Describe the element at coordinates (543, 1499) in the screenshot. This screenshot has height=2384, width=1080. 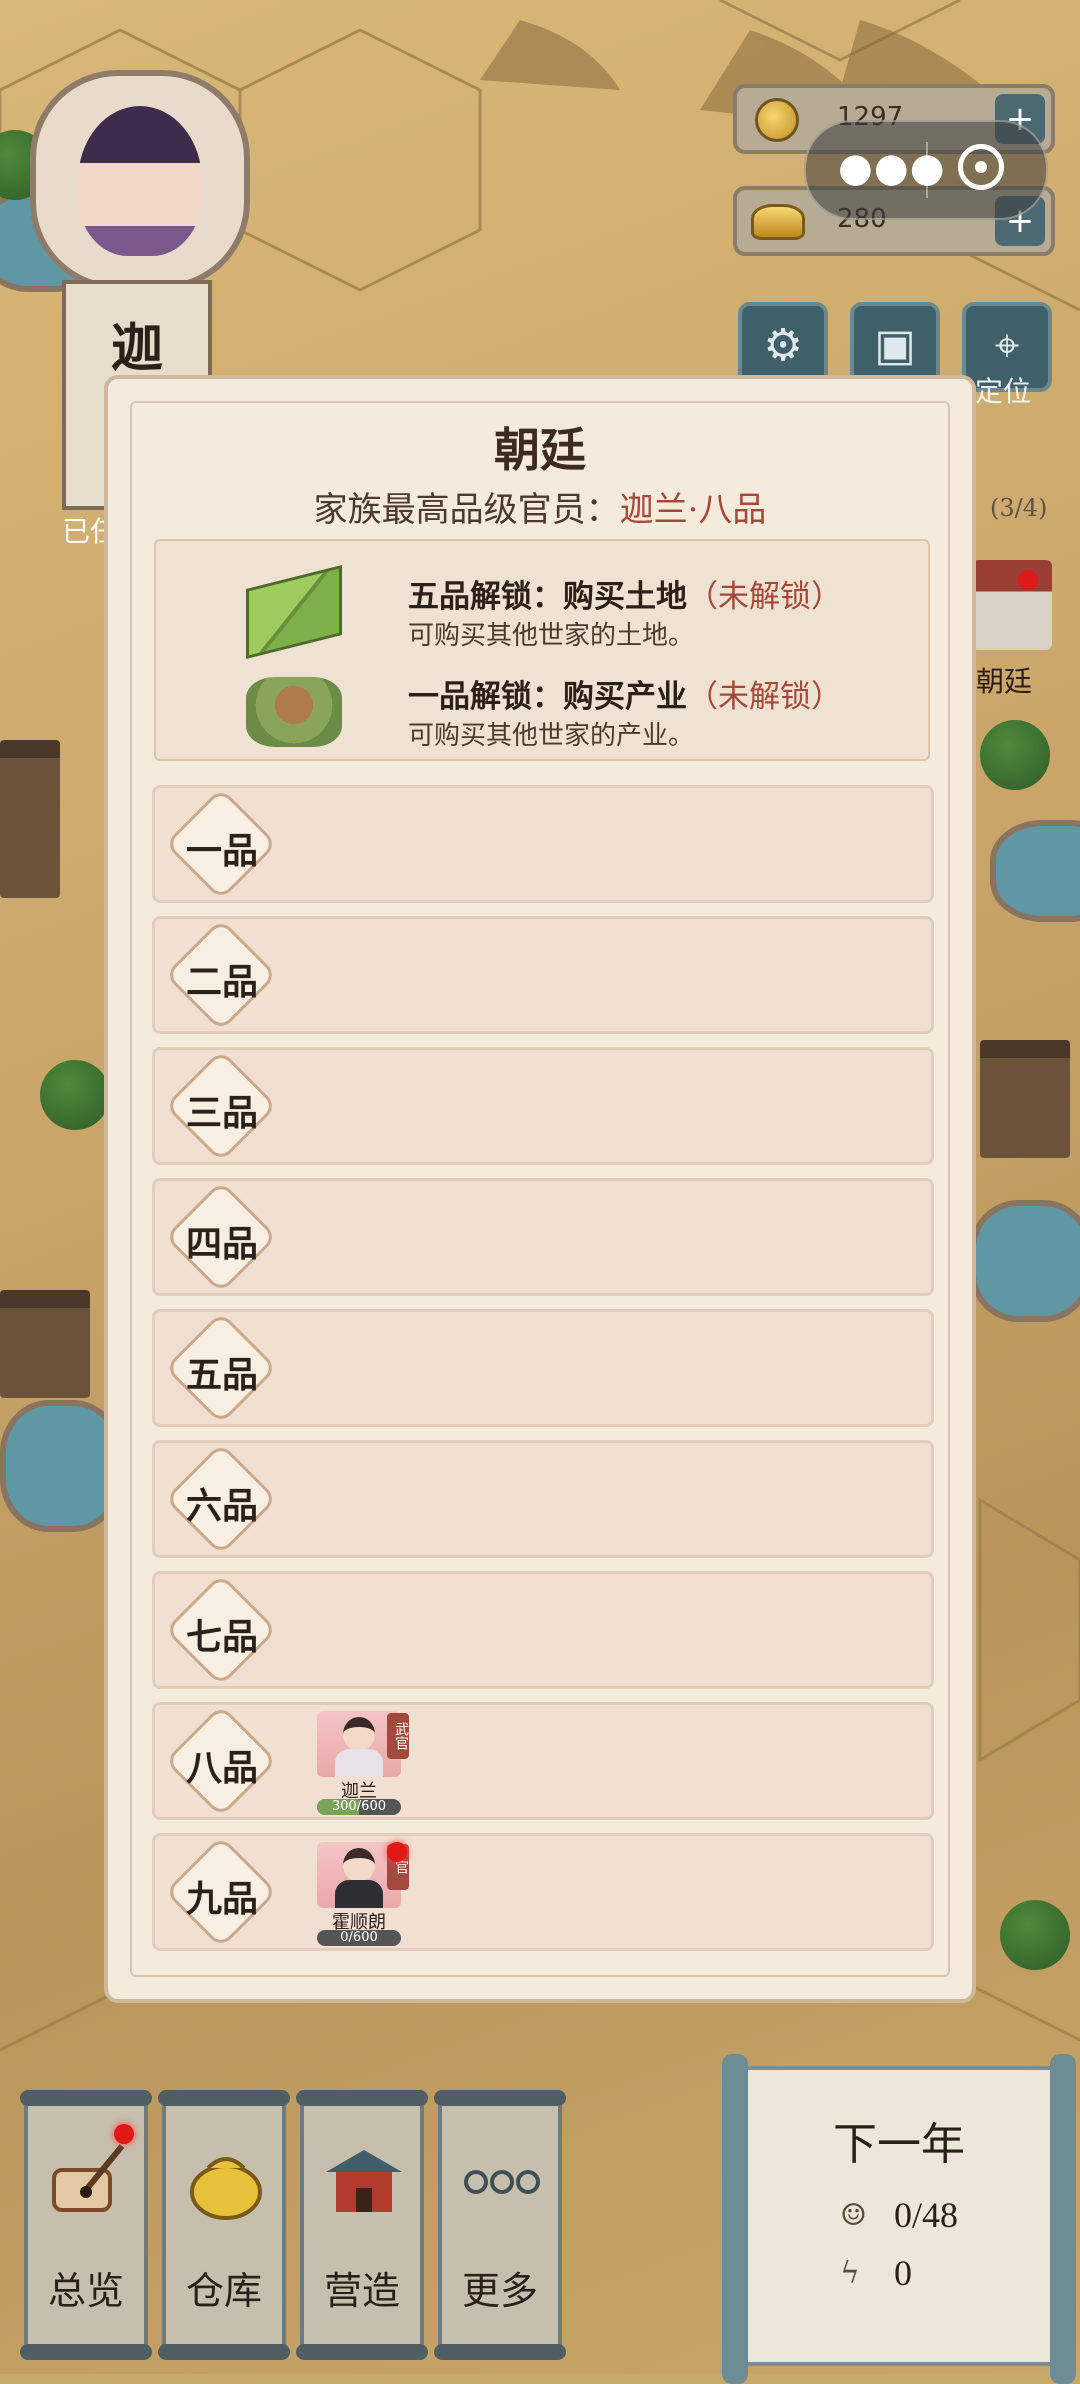
I see `rank-row-6: 六品` at that location.